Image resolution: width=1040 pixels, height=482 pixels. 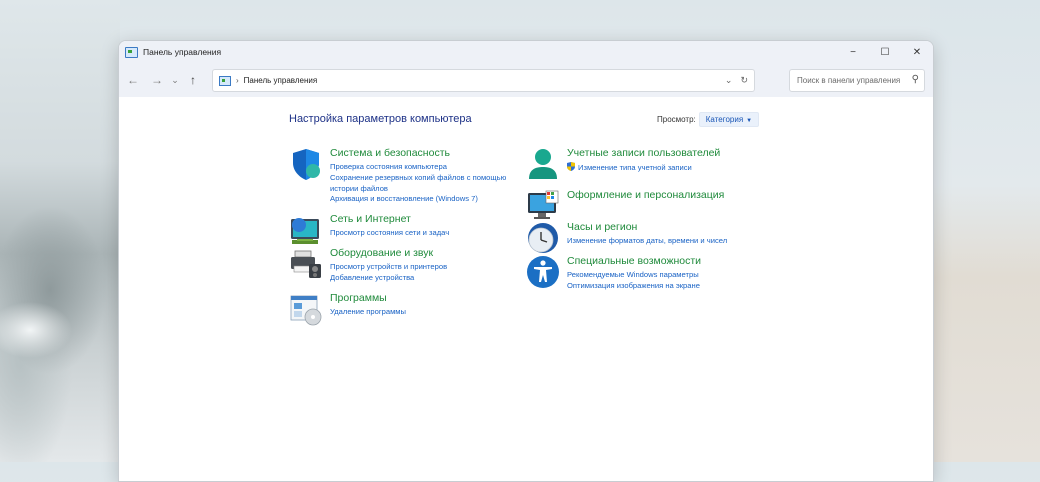 I want to click on uac-shield-icon, so click(x=571, y=166).